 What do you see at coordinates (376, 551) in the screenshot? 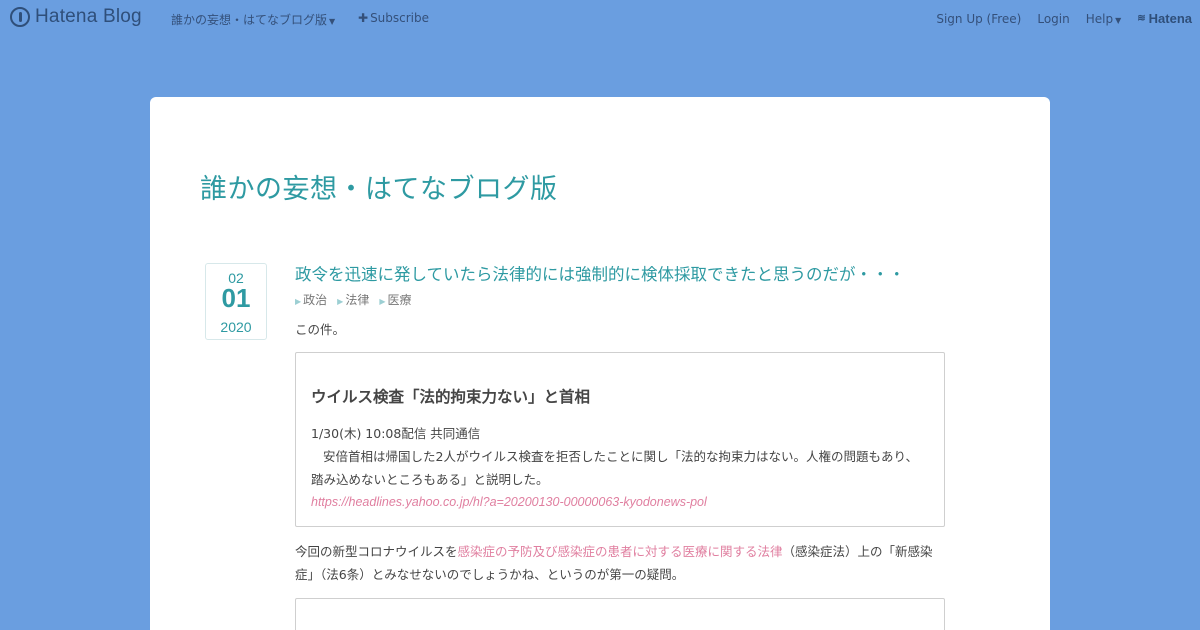
I see `paragraph-text: 今回の新型コロナウイルスを` at bounding box center [376, 551].